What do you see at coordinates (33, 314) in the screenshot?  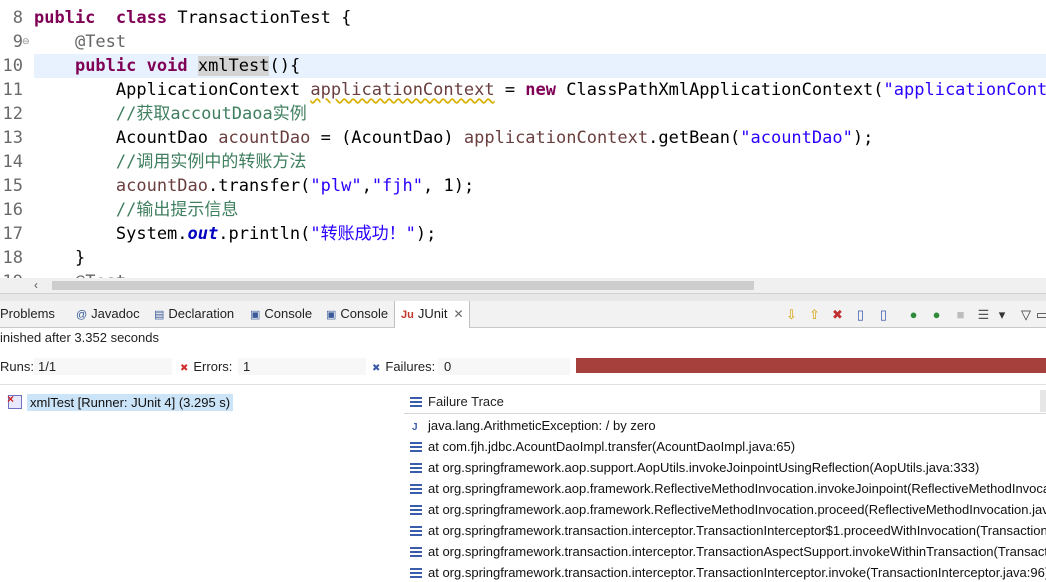 I see `tab-problems: ⚠Problems` at bounding box center [33, 314].